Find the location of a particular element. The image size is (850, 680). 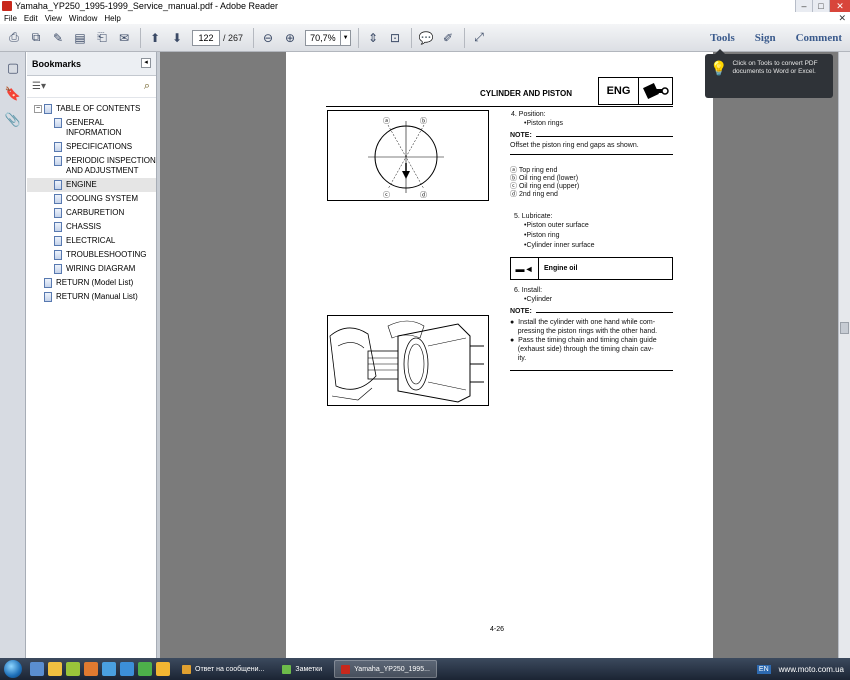

zoom-select: 70,7% ▼ is located at coordinates (328, 37).